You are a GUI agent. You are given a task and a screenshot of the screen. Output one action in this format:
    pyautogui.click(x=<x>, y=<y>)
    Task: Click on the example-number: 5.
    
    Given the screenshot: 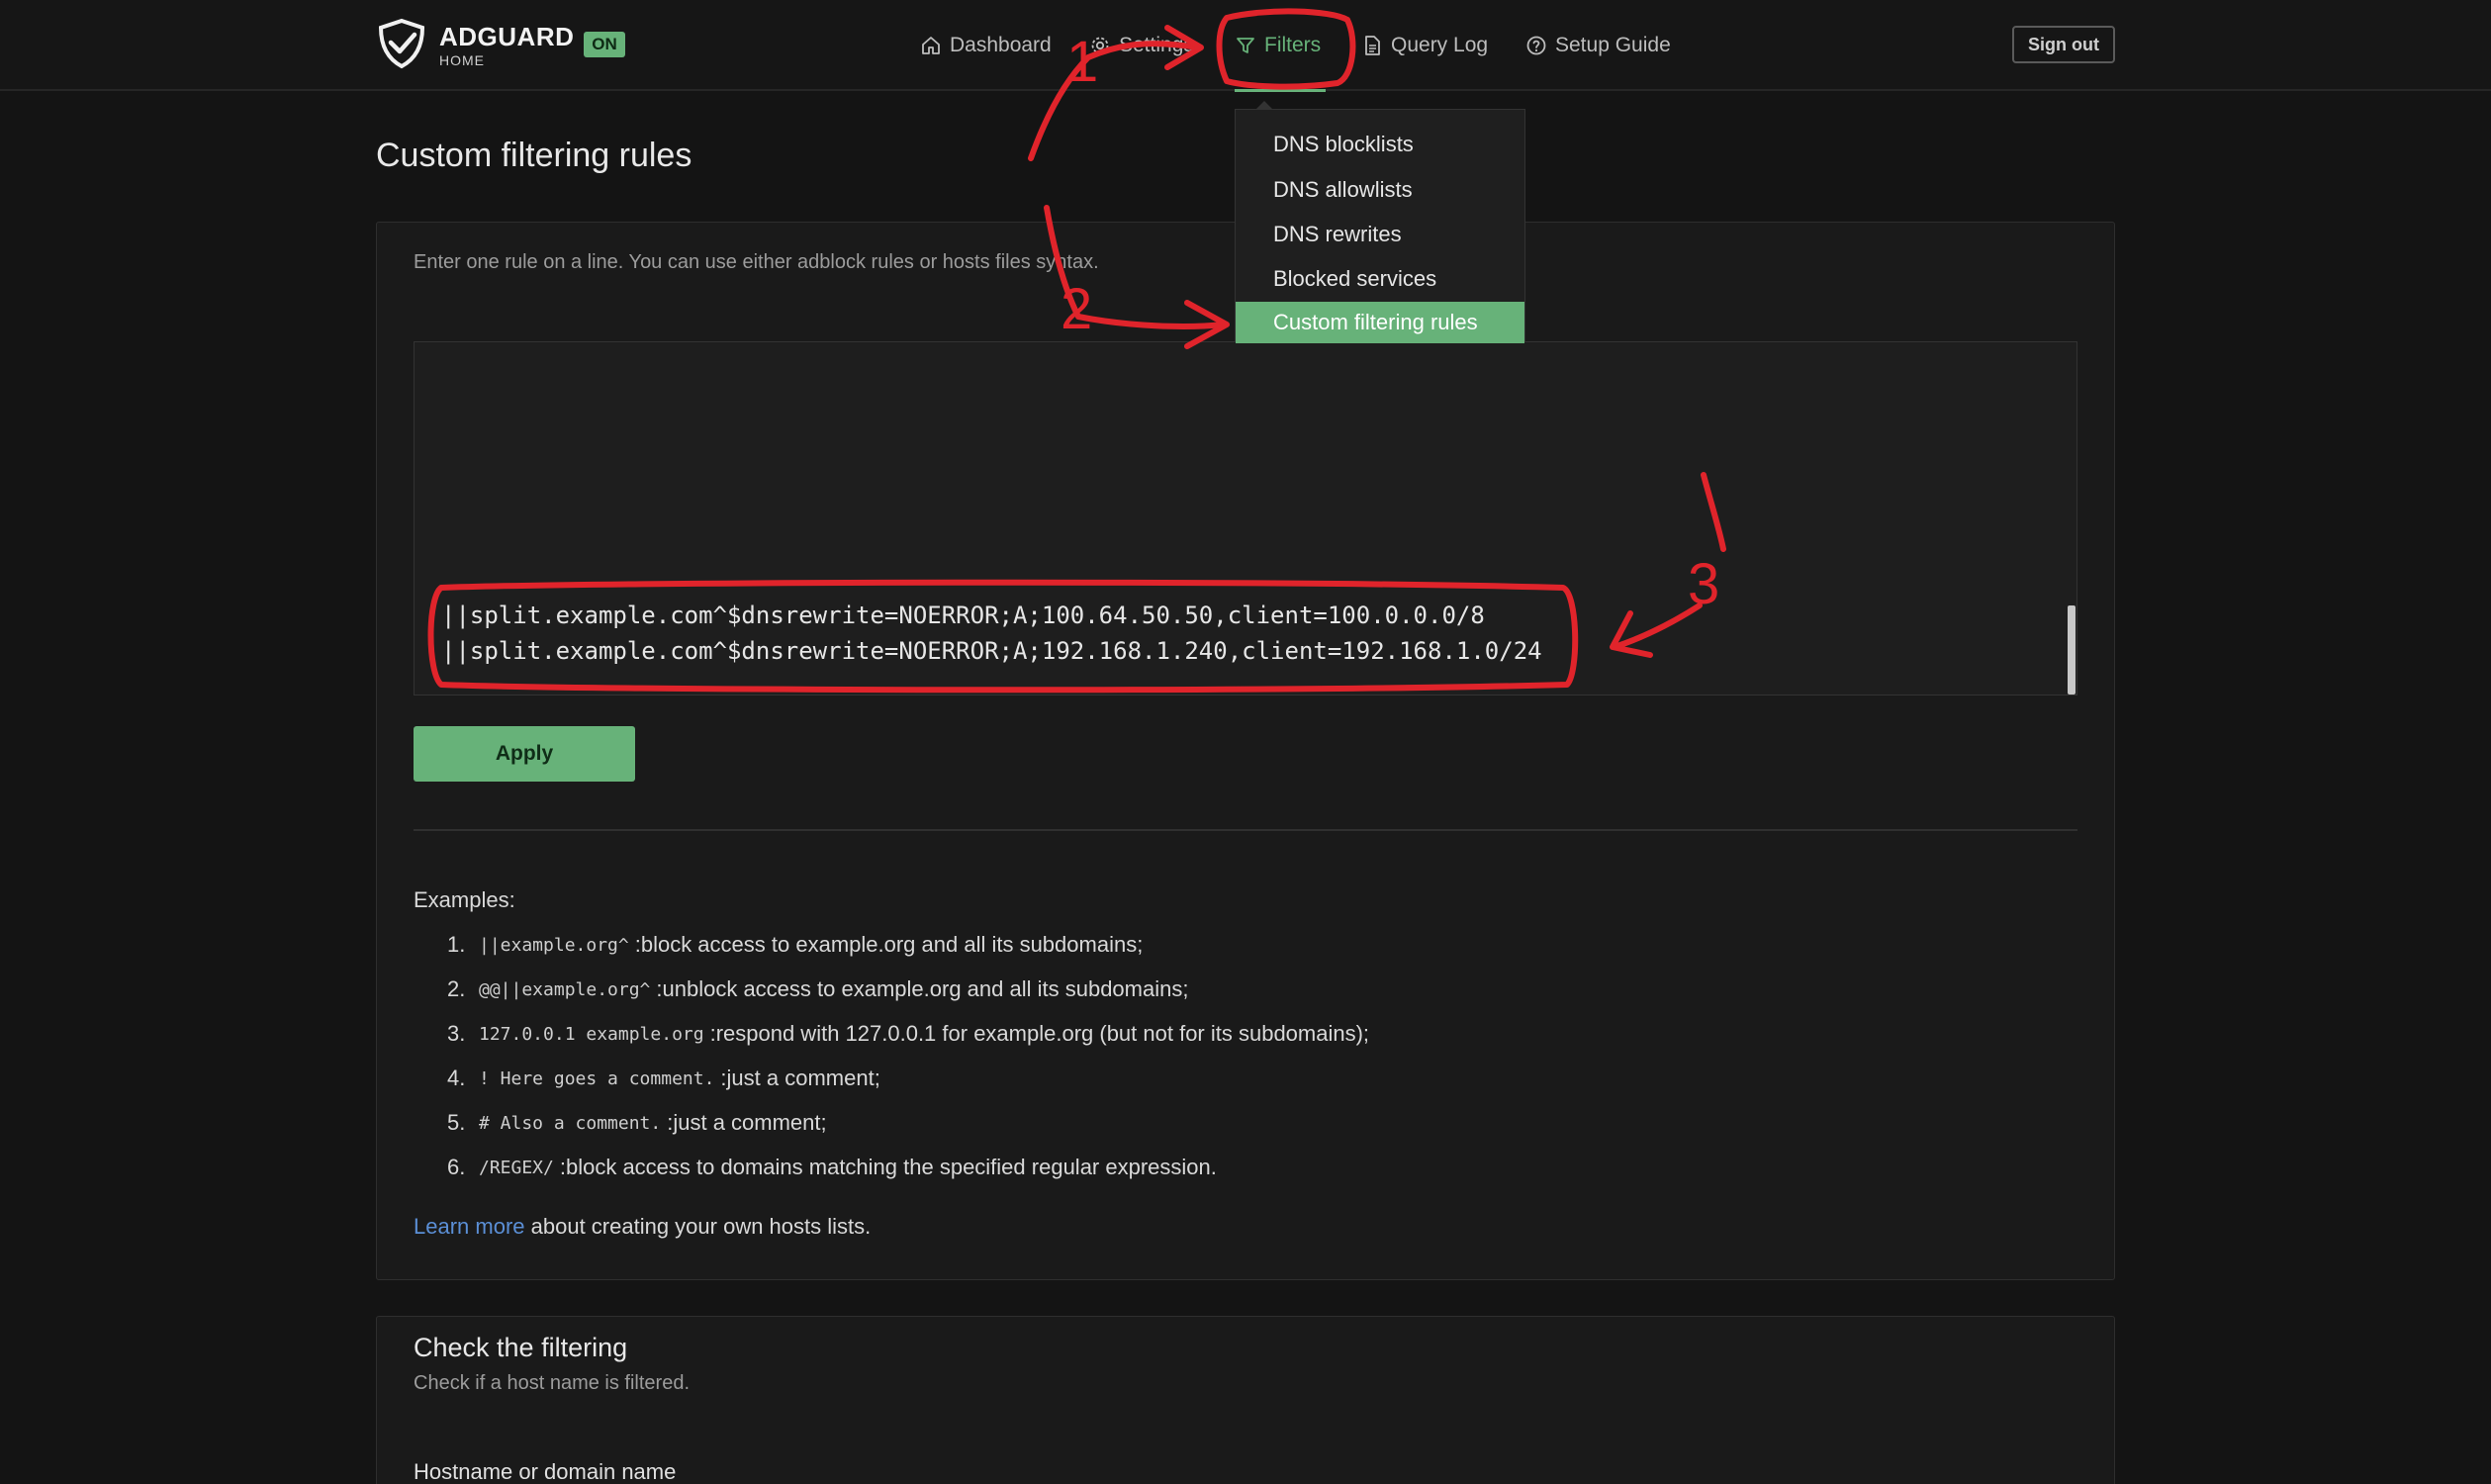 What is the action you would take?
    pyautogui.click(x=456, y=1122)
    